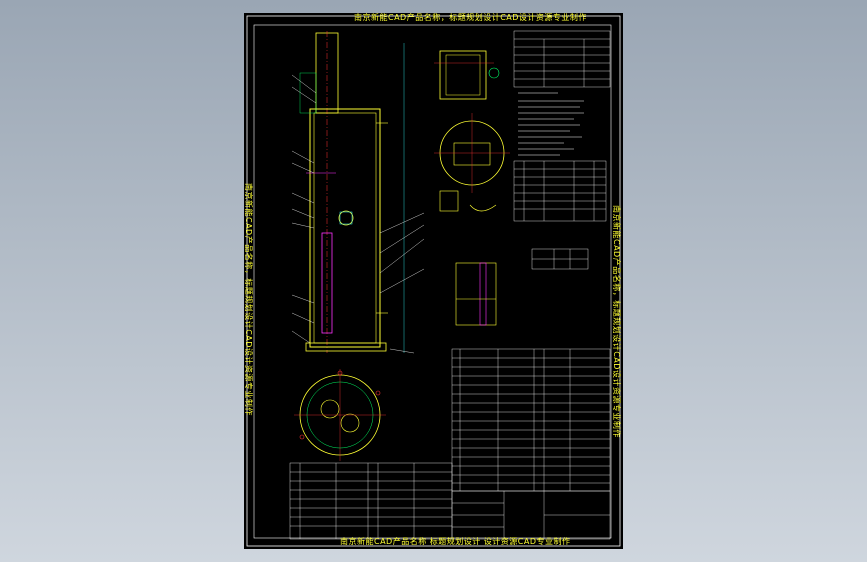  What do you see at coordinates (248, 299) in the screenshot?
I see `left-caption: 南京新能CAD产品名称，标题规划设计CAD设计资源专业制作` at bounding box center [248, 299].